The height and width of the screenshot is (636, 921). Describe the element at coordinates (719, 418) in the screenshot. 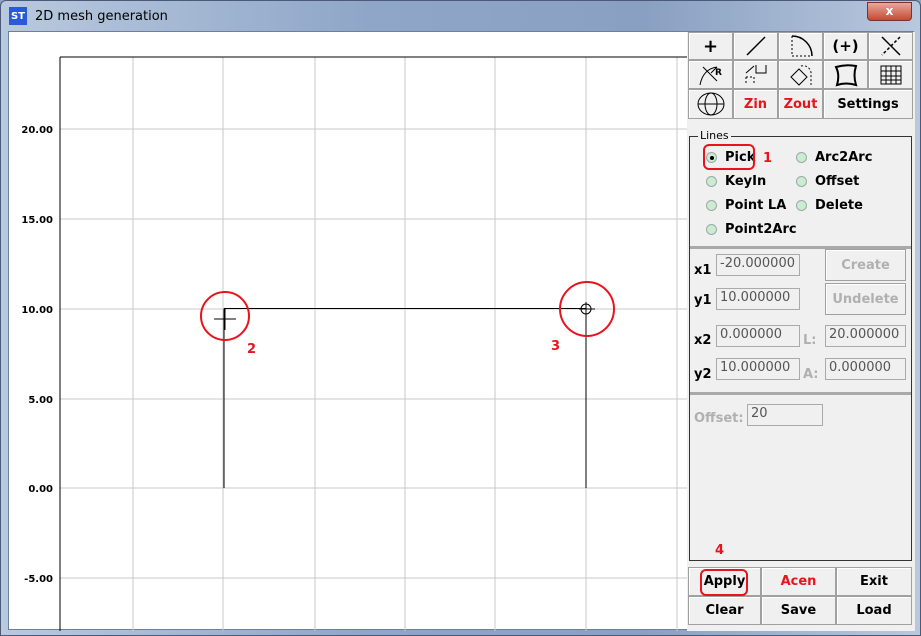

I see `offset-label: Offset:` at that location.